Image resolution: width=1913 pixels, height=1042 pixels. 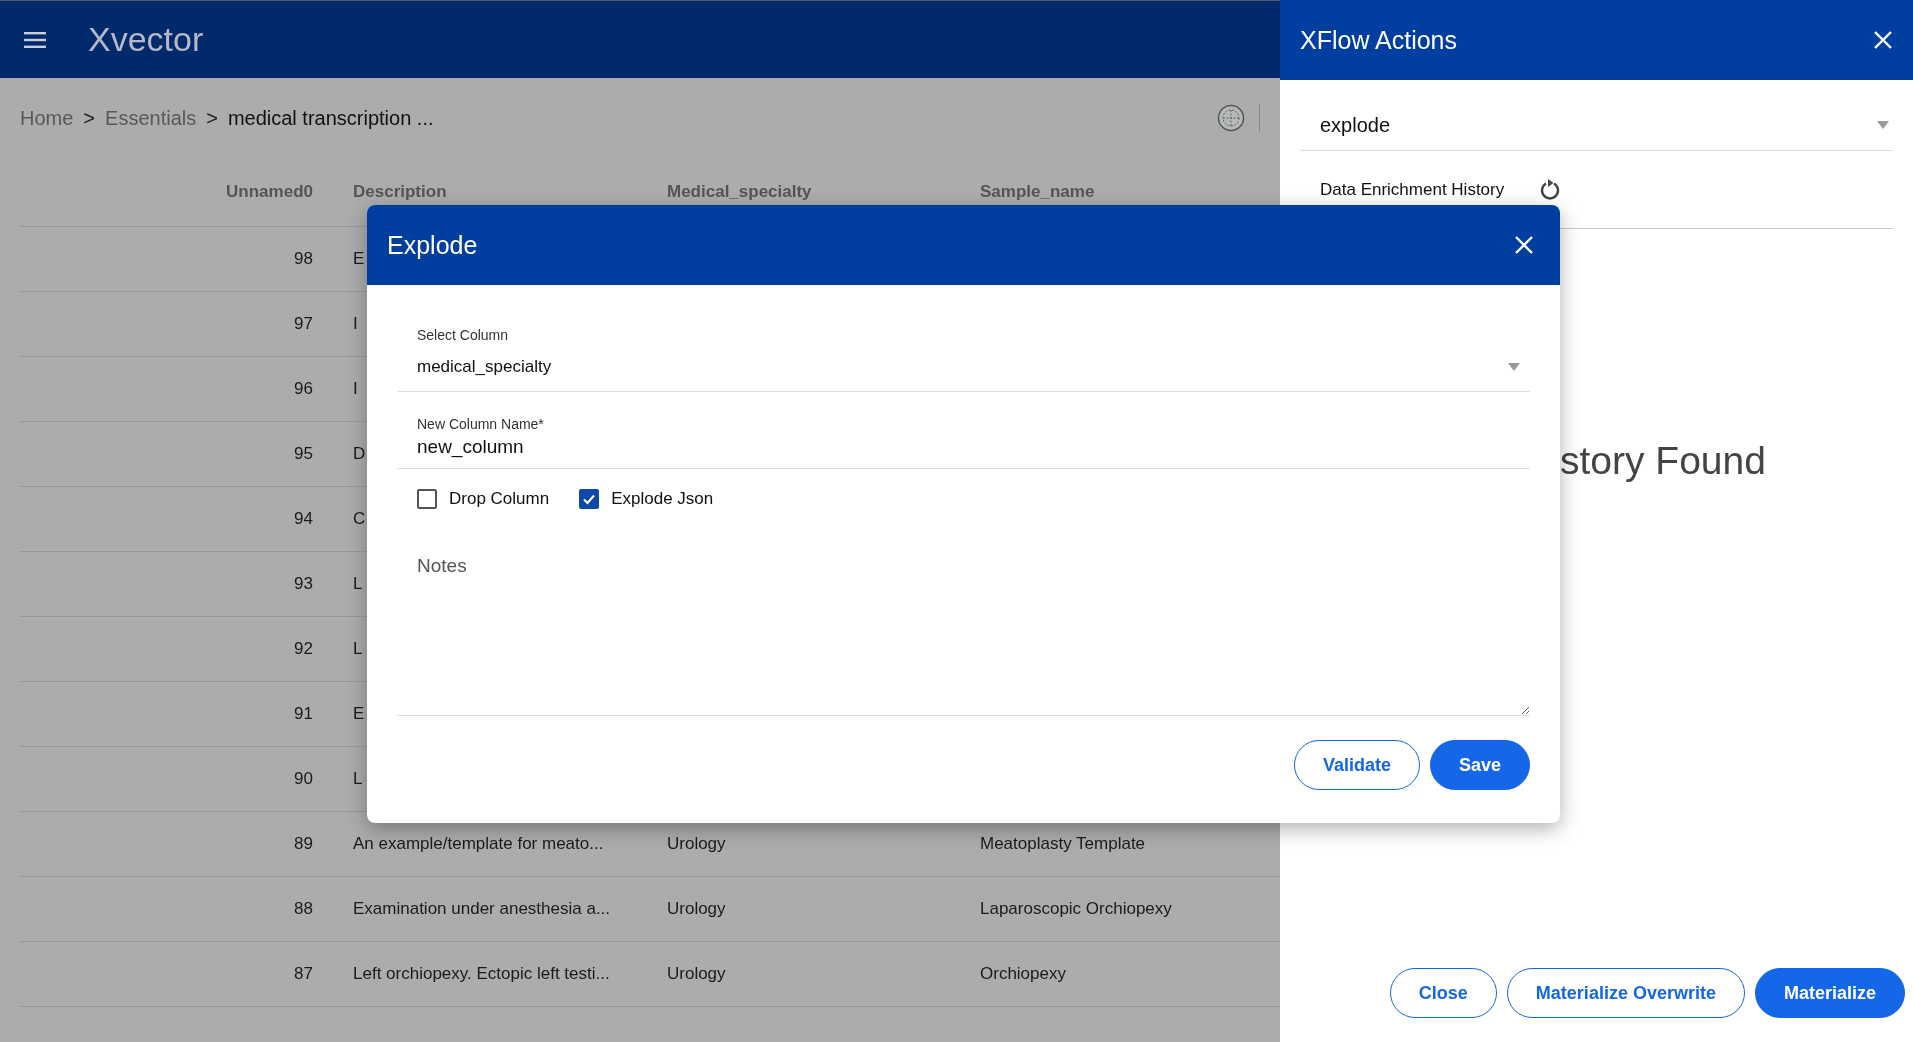 I want to click on outline-button: Validate, so click(x=1356, y=765).